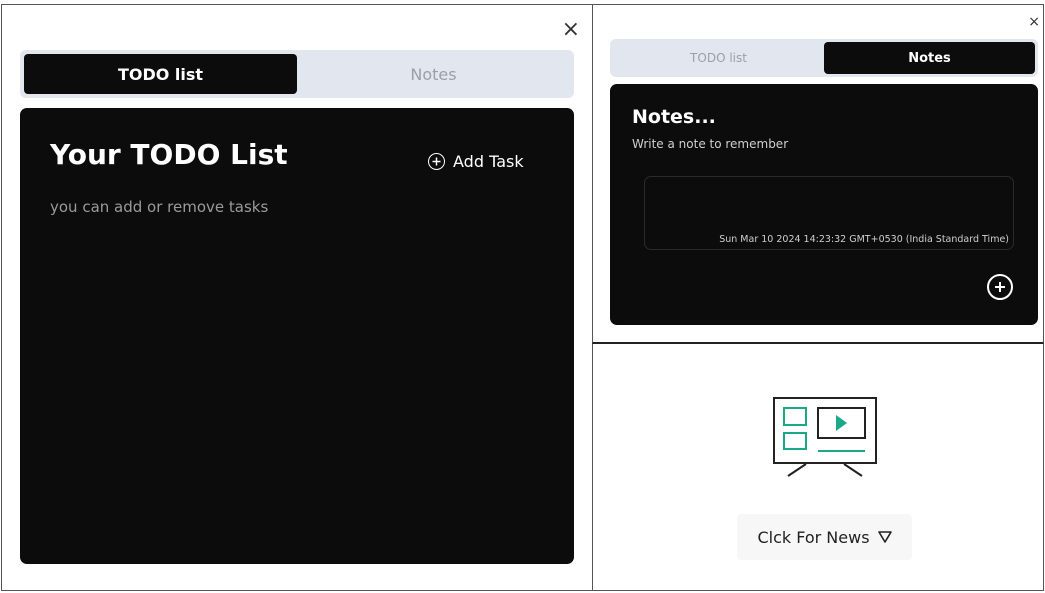  I want to click on add-note-button, so click(1000, 287).